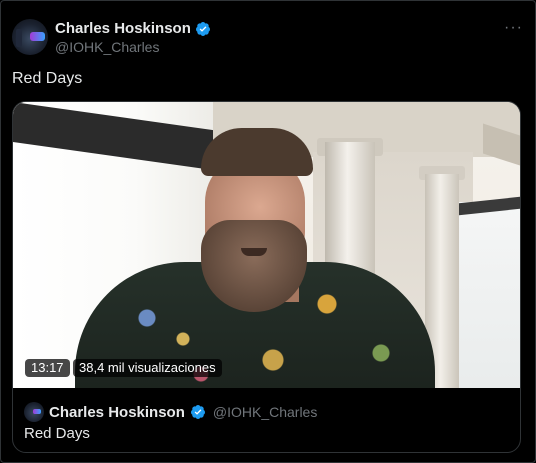  I want to click on video-duration-badge: 13:17, so click(47, 368).